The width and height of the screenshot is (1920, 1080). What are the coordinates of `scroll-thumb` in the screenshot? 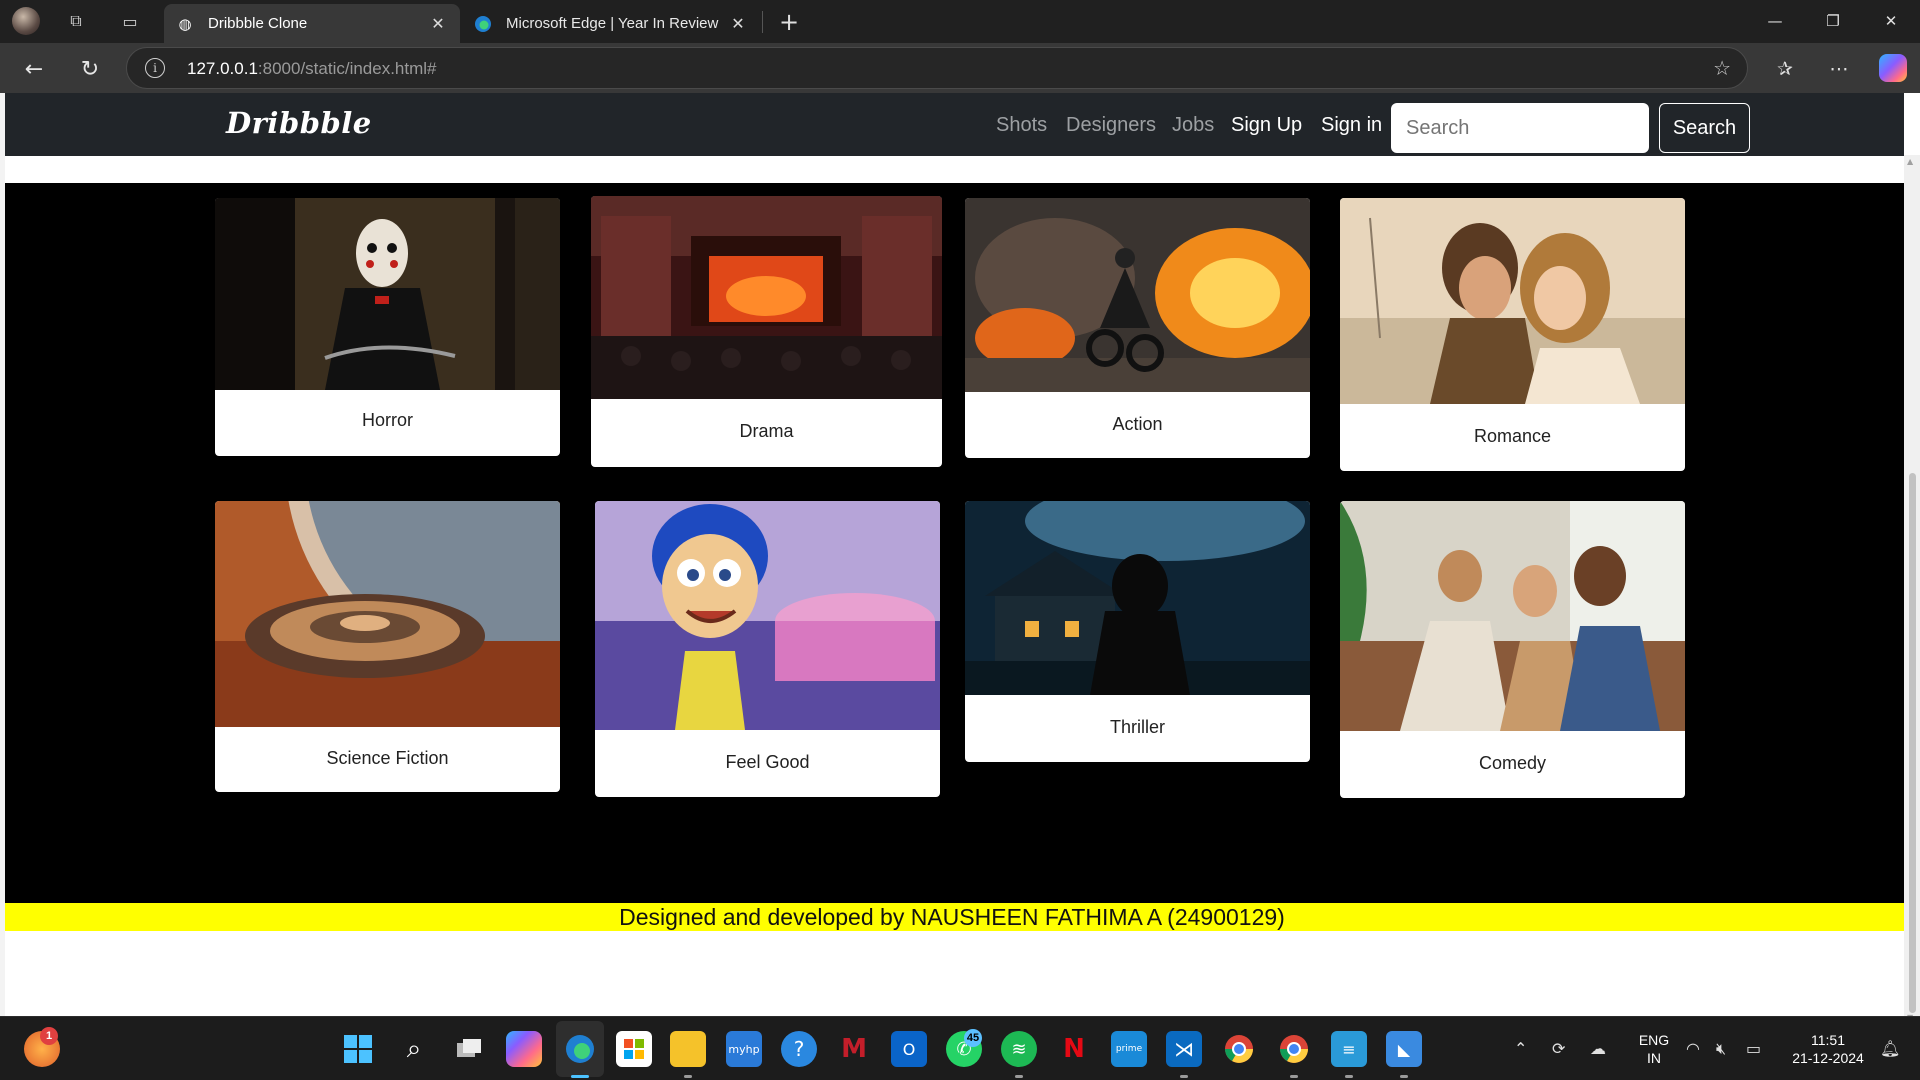 It's located at (1912, 743).